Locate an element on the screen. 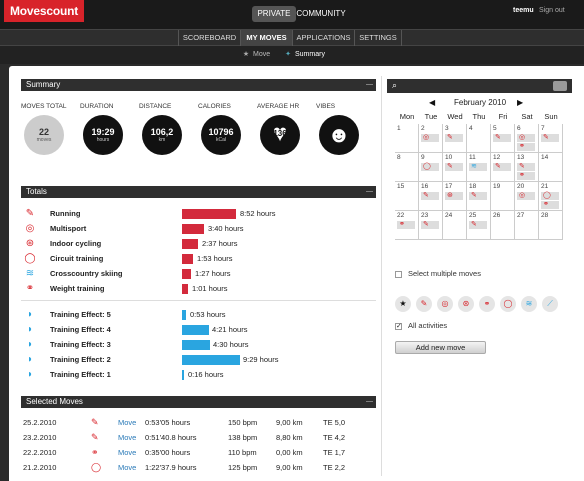 Image resolution: width=584 pixels, height=481 pixels. movescount-logo: Movescount is located at coordinates (44, 11).